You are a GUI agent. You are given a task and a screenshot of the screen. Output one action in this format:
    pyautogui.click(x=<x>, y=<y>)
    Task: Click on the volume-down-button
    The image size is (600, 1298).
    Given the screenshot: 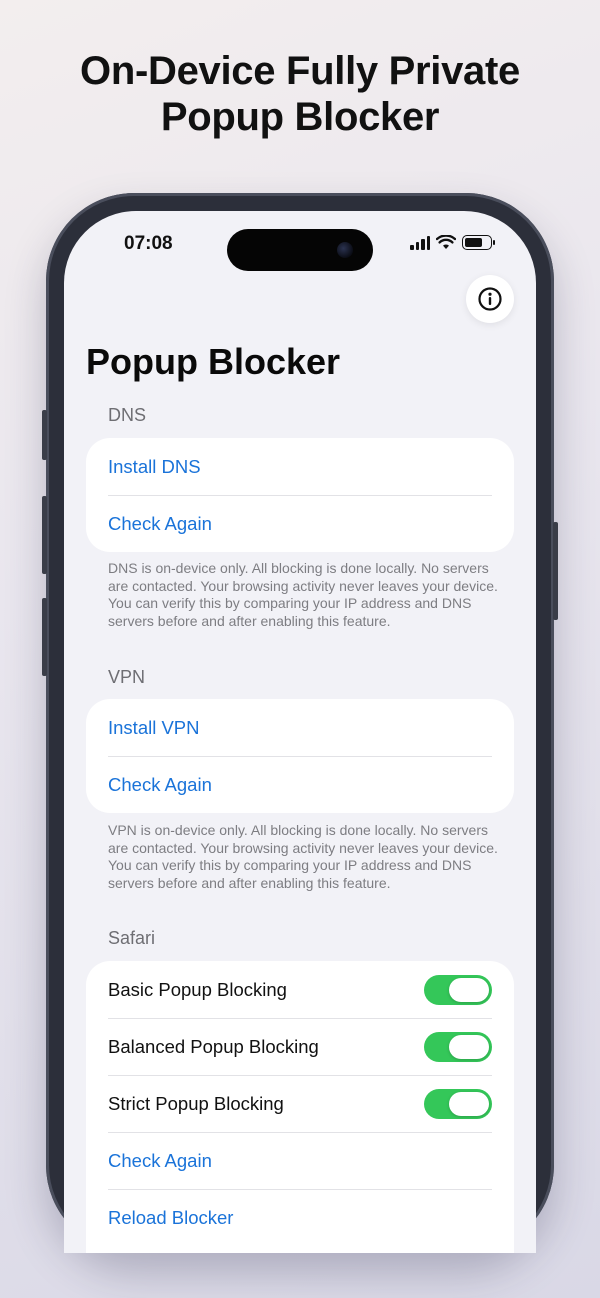 What is the action you would take?
    pyautogui.click(x=44, y=637)
    